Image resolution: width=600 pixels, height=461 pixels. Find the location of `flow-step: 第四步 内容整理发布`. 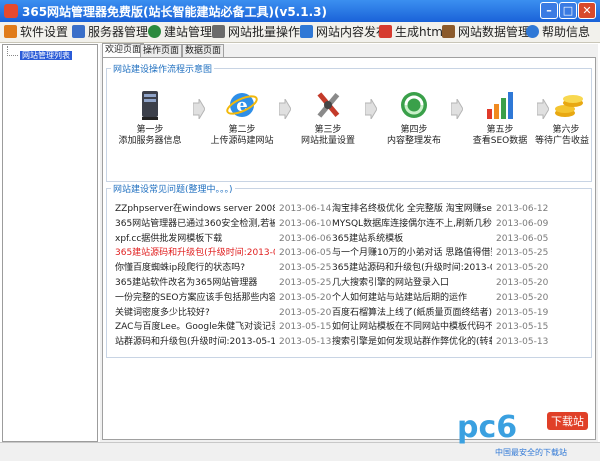

flow-step: 第四步 内容整理发布 is located at coordinates (414, 118).